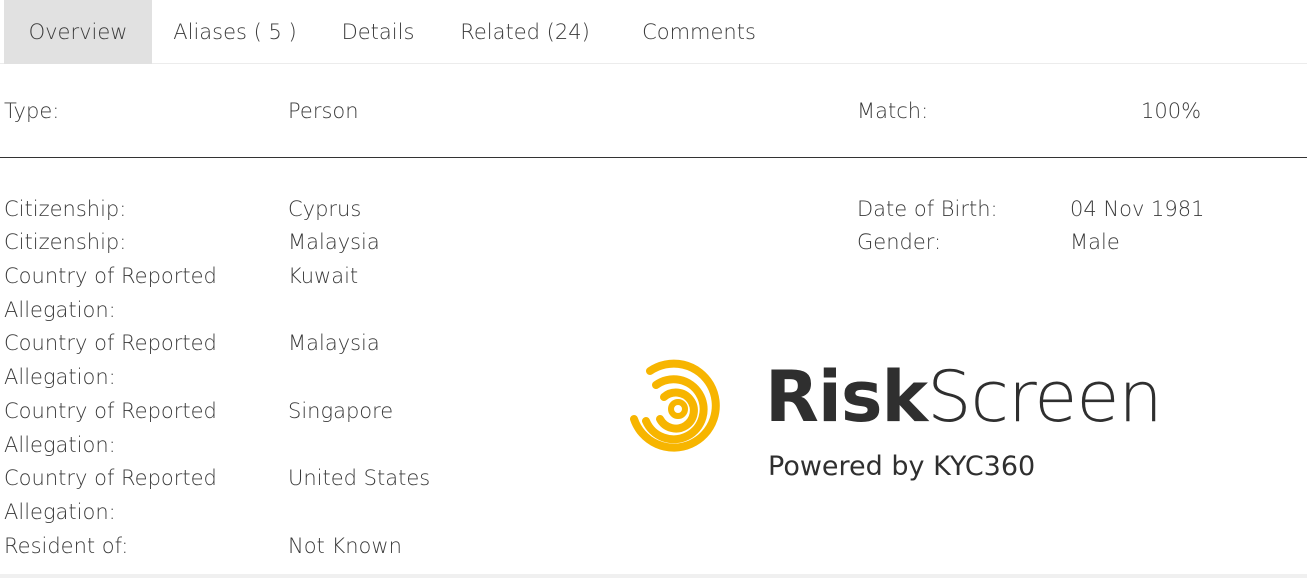 Image resolution: width=1307 pixels, height=578 pixels. Describe the element at coordinates (1171, 111) in the screenshot. I see `match-value: 100%` at that location.